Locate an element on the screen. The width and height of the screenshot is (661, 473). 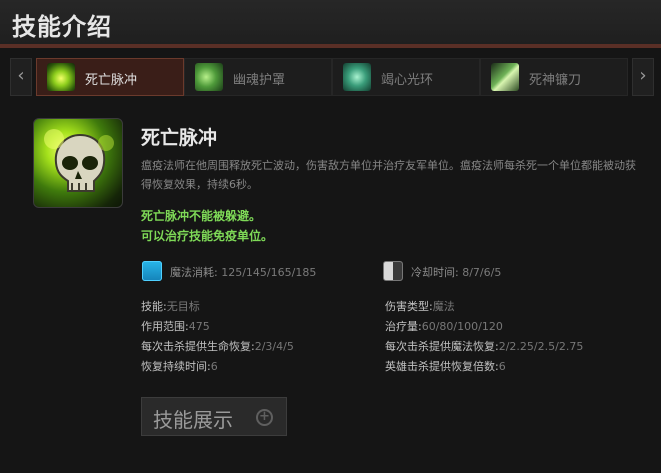
attribute-row: 伤害类型:魔法 is located at coordinates (420, 306).